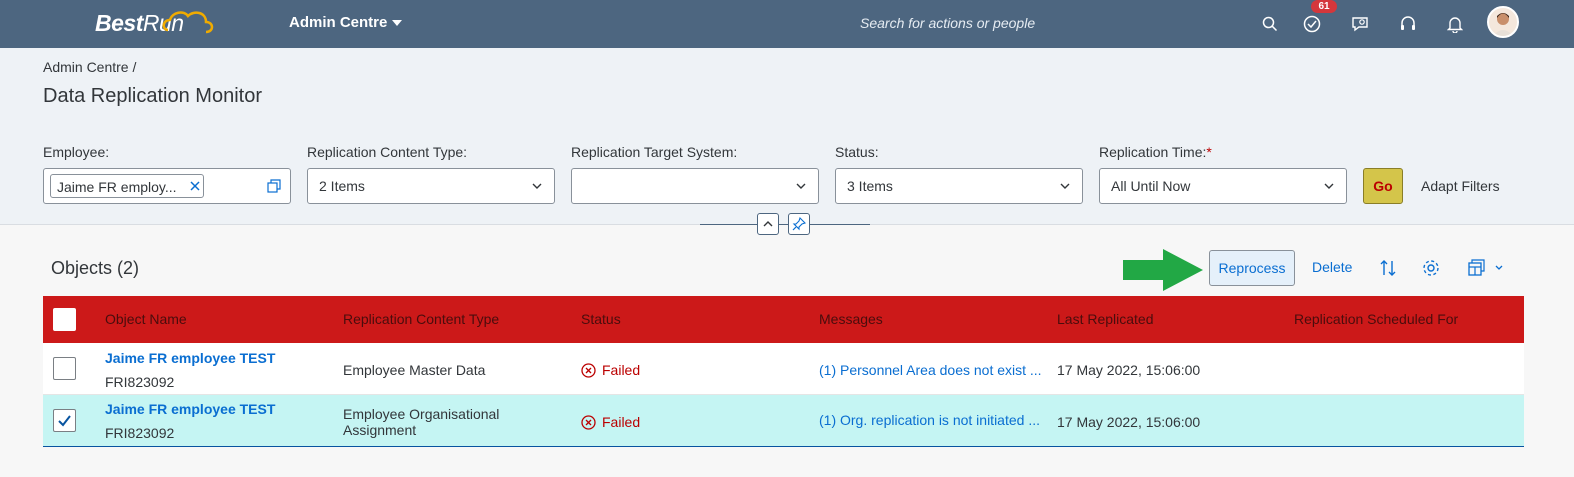 This screenshot has width=1574, height=477. I want to click on export-menu-button, so click(1486, 268).